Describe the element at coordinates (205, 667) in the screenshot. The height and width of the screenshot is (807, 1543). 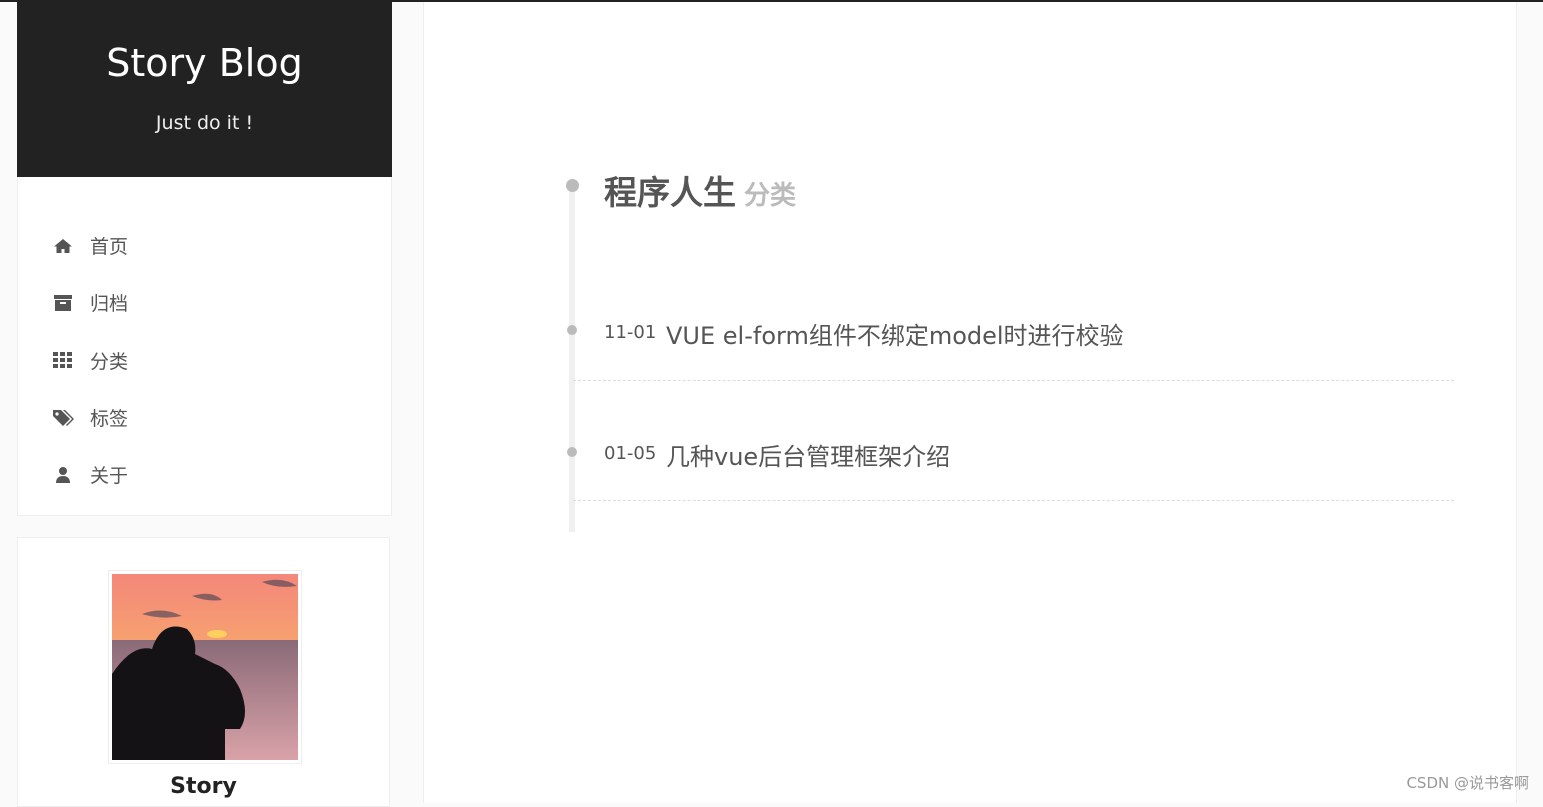
I see `avatar` at that location.